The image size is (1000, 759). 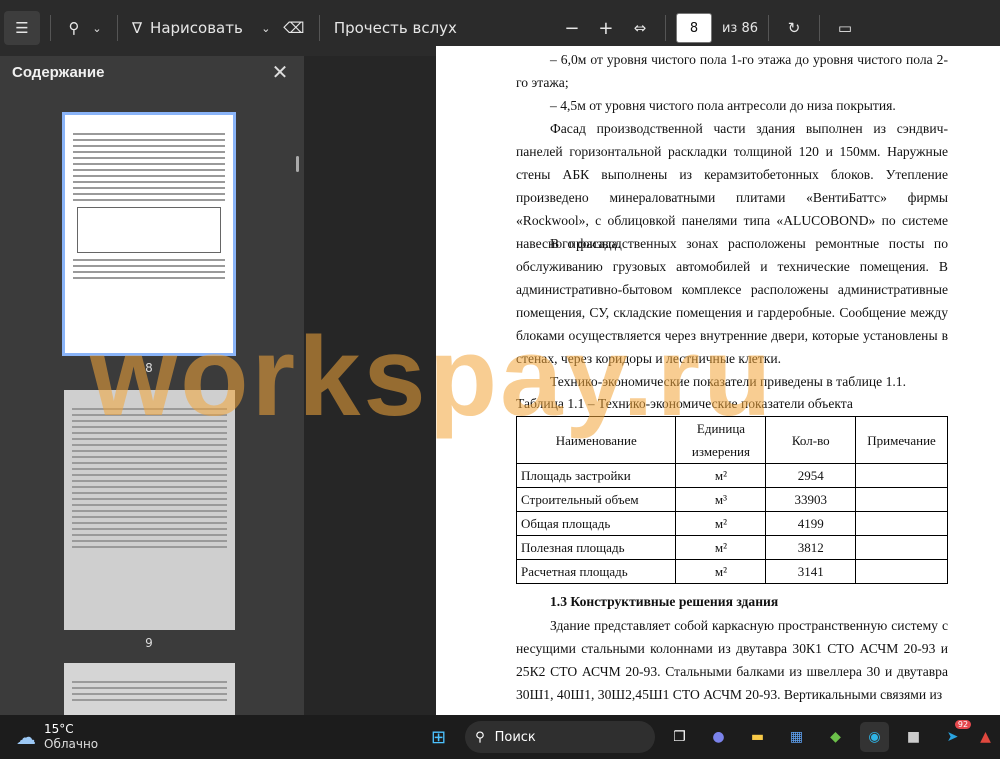 What do you see at coordinates (596, 571) in the screenshot?
I see `table-cell: Расчетная площадь` at bounding box center [596, 571].